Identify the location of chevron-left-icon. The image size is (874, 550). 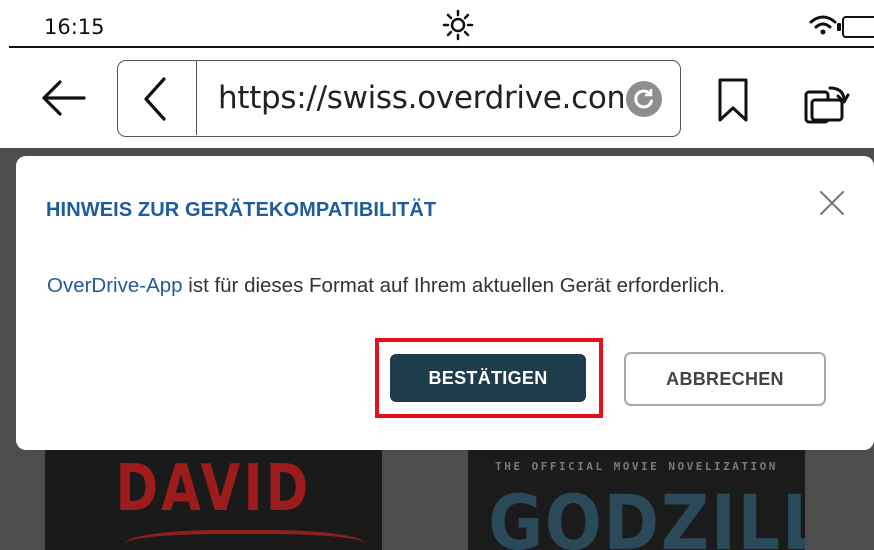
(155, 99).